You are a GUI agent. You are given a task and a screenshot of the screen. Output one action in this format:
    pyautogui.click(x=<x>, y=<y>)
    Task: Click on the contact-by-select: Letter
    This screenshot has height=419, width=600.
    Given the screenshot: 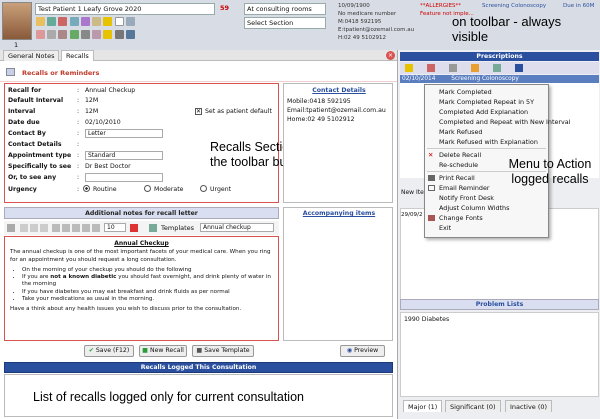 What is the action you would take?
    pyautogui.click(x=124, y=133)
    